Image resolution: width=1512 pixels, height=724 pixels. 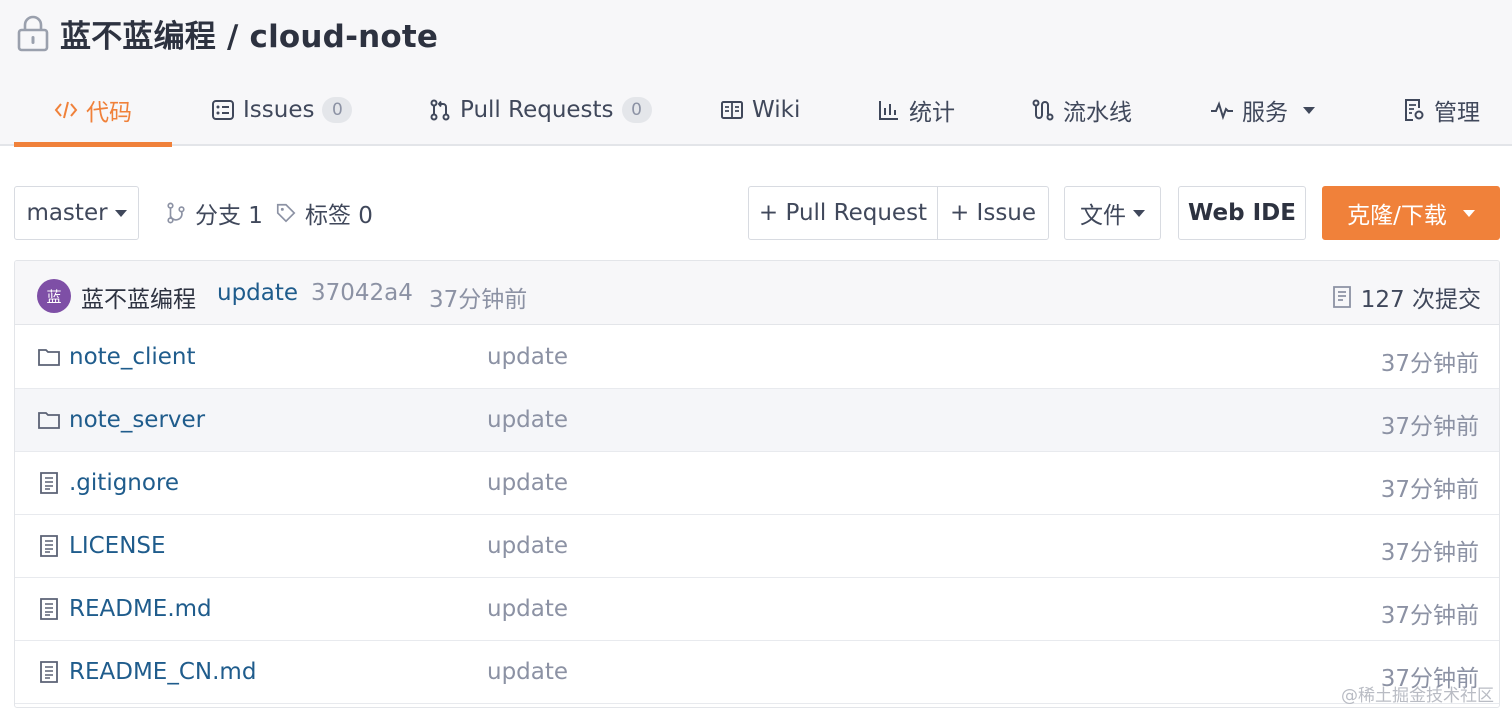 I want to click on tab-issues: Issues 0, so click(x=282, y=110).